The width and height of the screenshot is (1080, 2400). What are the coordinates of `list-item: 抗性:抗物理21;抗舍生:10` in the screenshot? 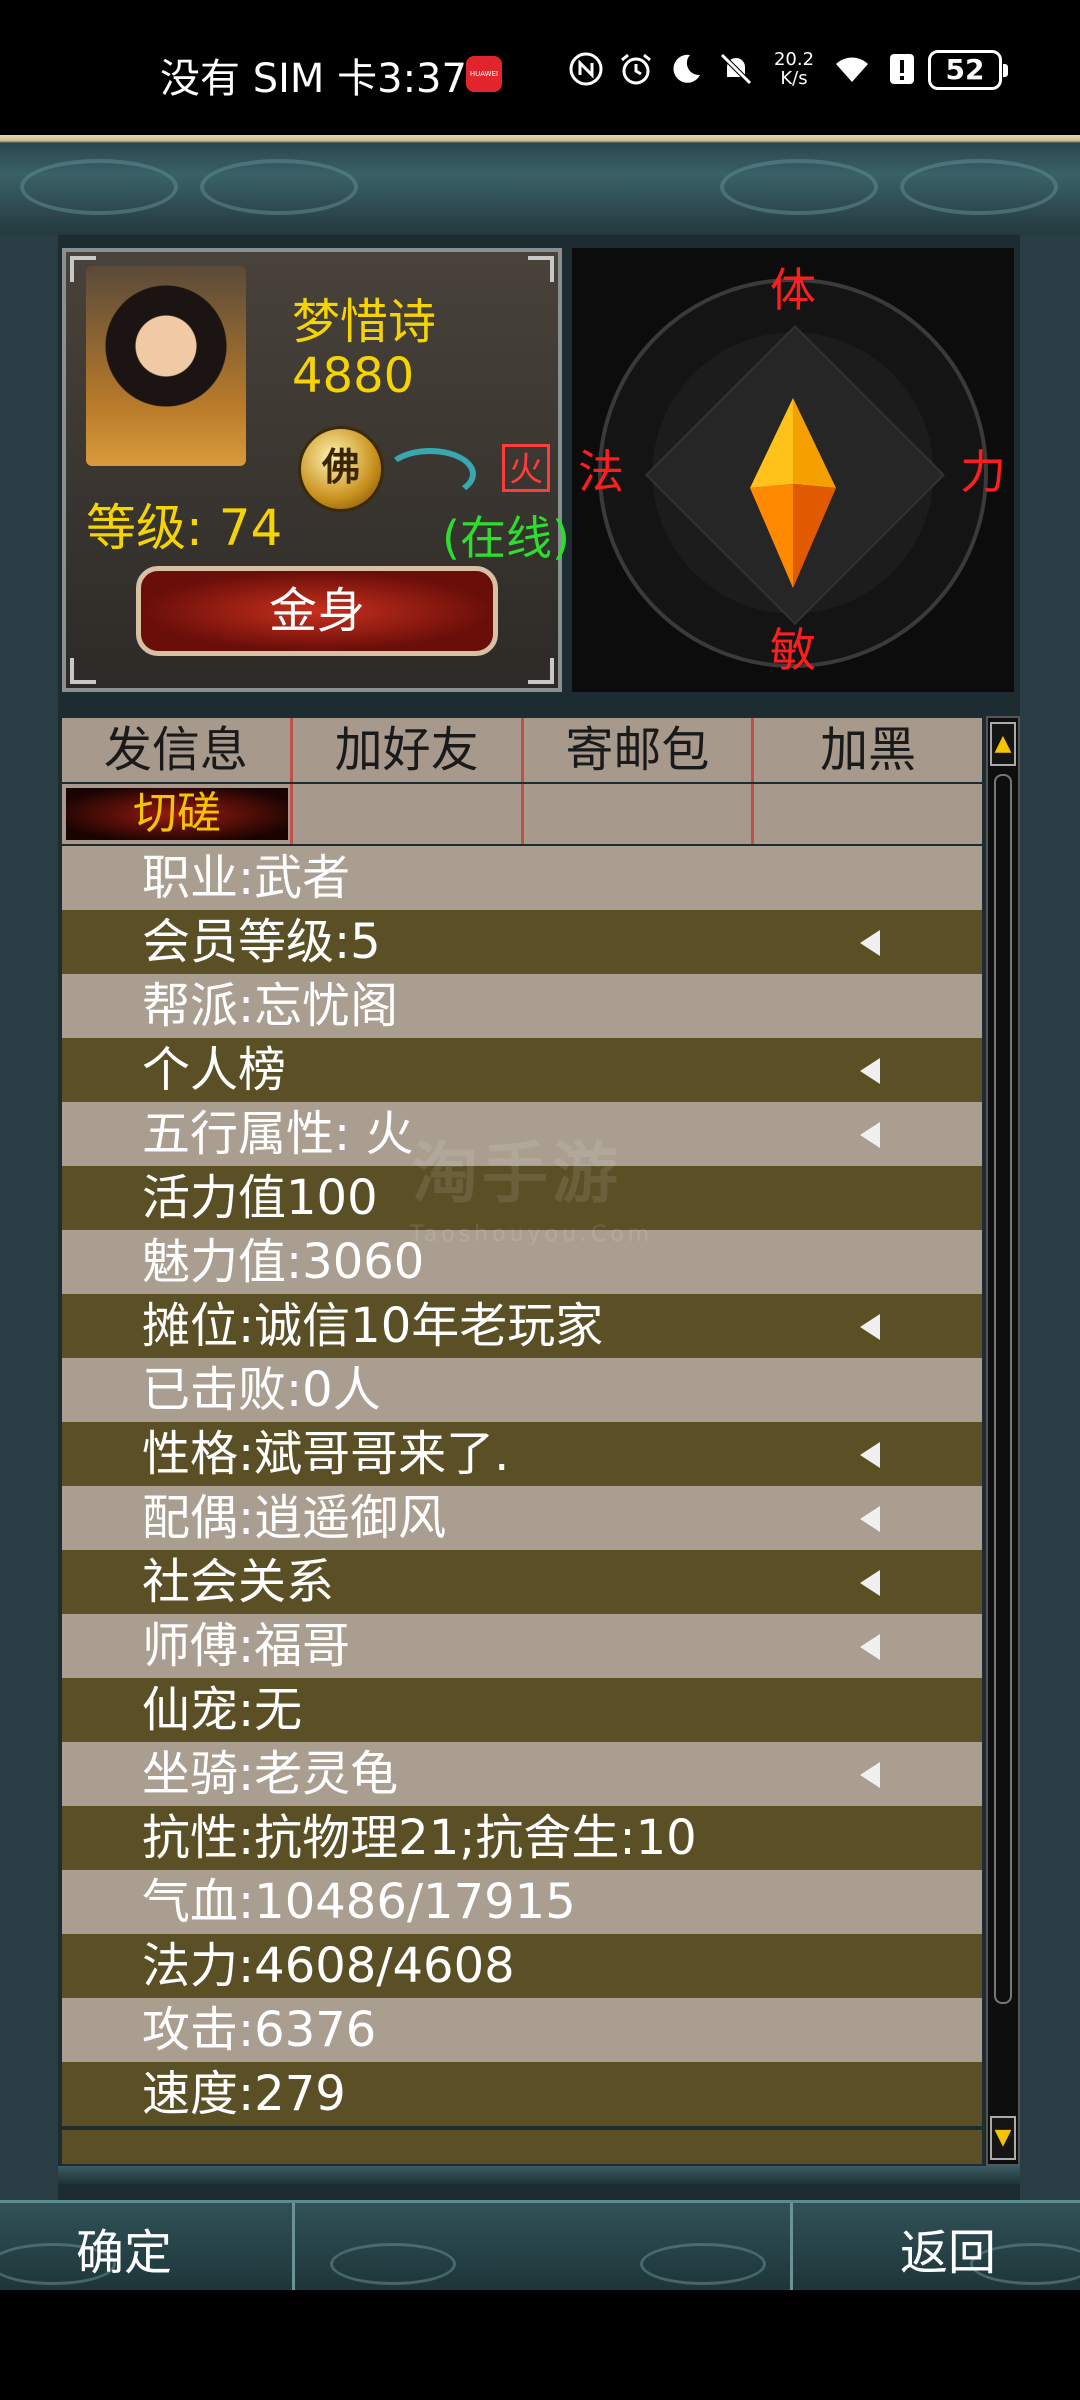 It's located at (522, 1838).